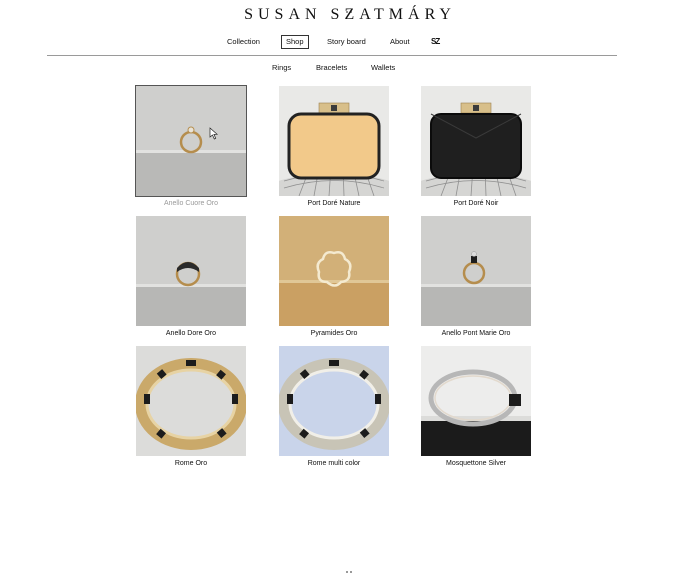 The image size is (700, 578). Describe the element at coordinates (346, 42) in the screenshot. I see `nav-item-story-board: Story board` at that location.